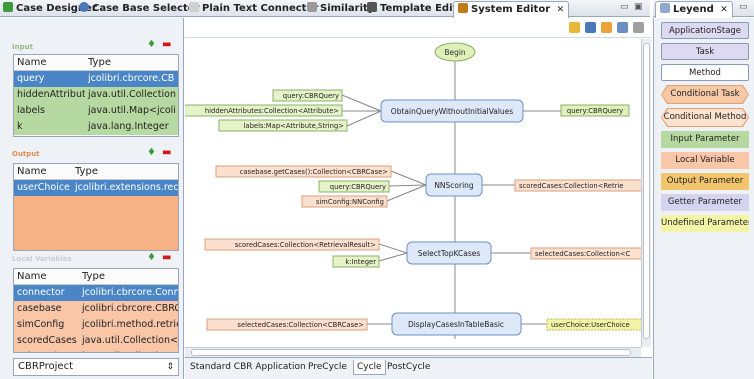  I want to click on remove-local-icon: ▬, so click(166, 257).